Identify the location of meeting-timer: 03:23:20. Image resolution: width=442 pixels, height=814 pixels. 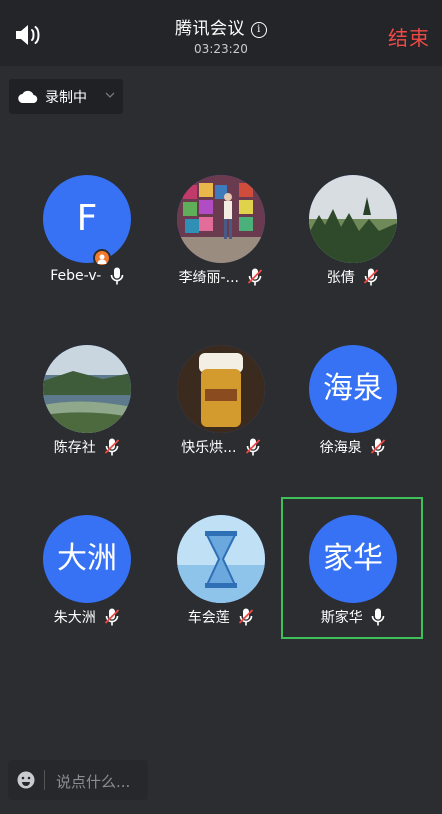
(221, 49).